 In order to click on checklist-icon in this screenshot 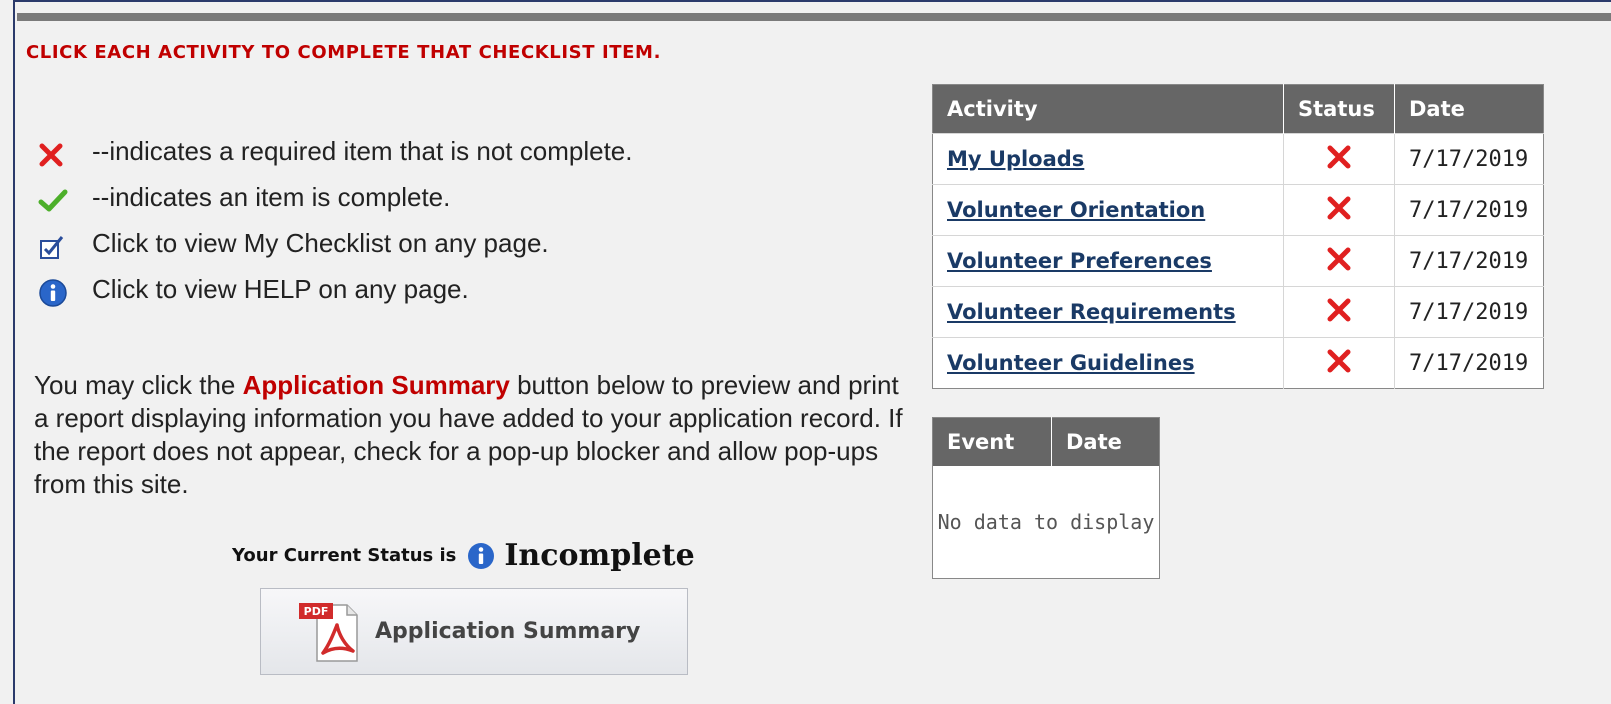, I will do `click(58, 247)`.